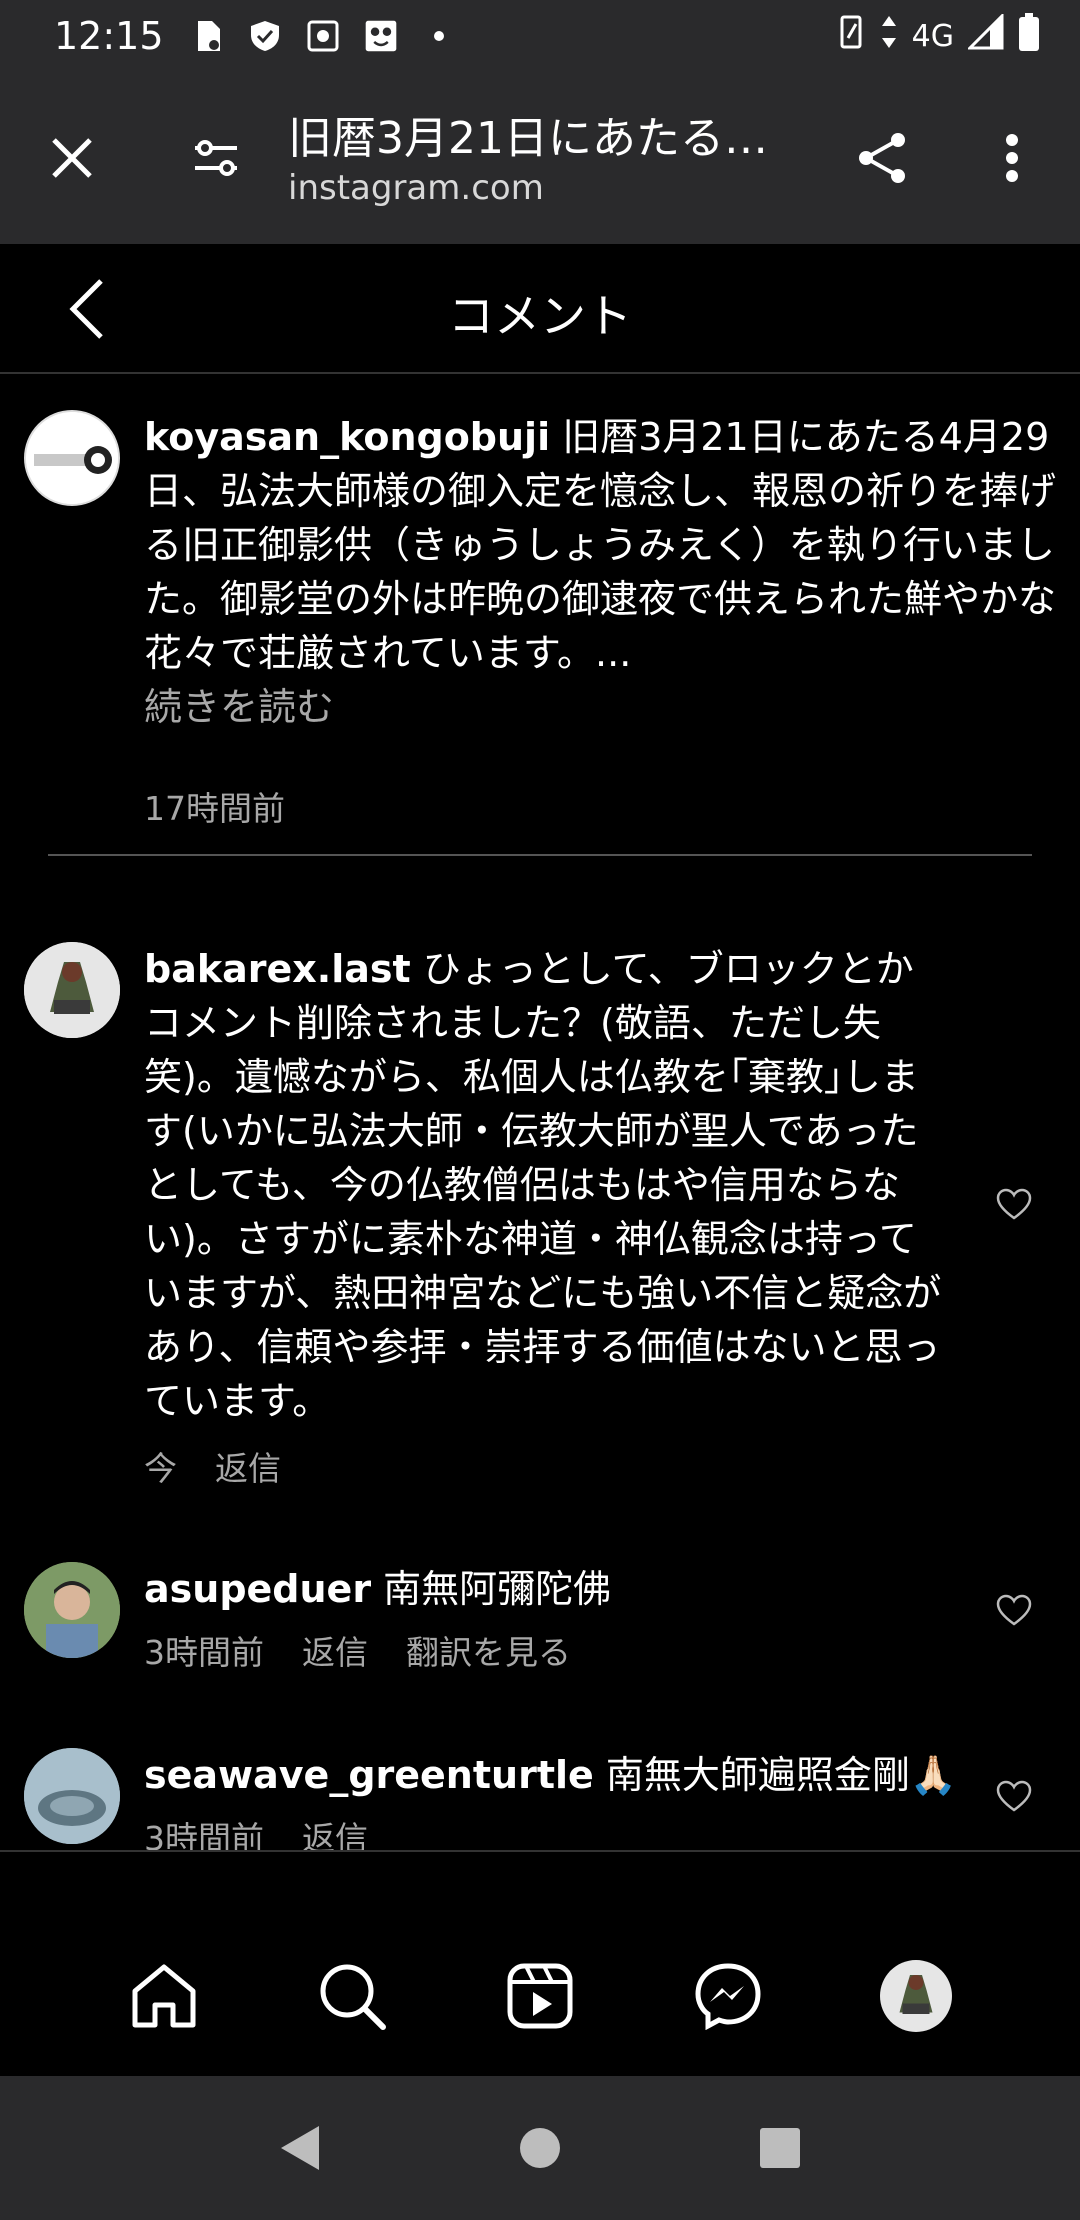  I want to click on close-tab-button, so click(72, 158).